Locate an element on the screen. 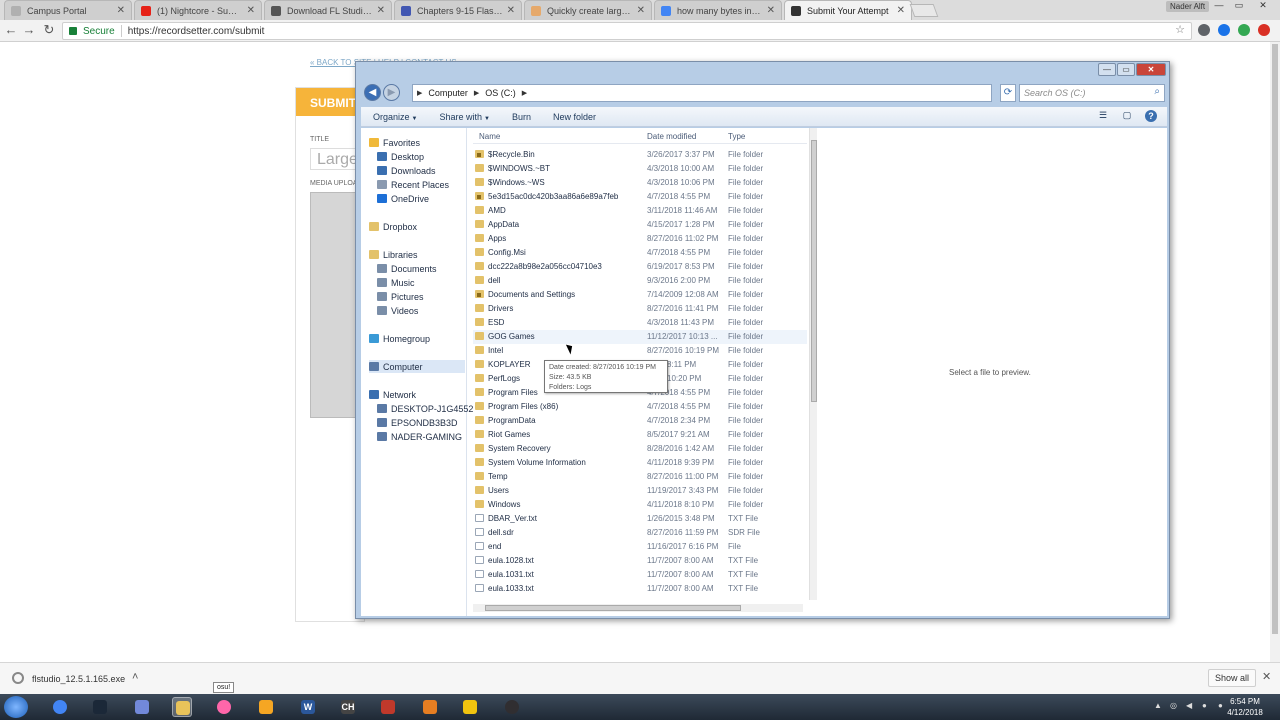  column-date-modified: Date modified is located at coordinates (671, 136).